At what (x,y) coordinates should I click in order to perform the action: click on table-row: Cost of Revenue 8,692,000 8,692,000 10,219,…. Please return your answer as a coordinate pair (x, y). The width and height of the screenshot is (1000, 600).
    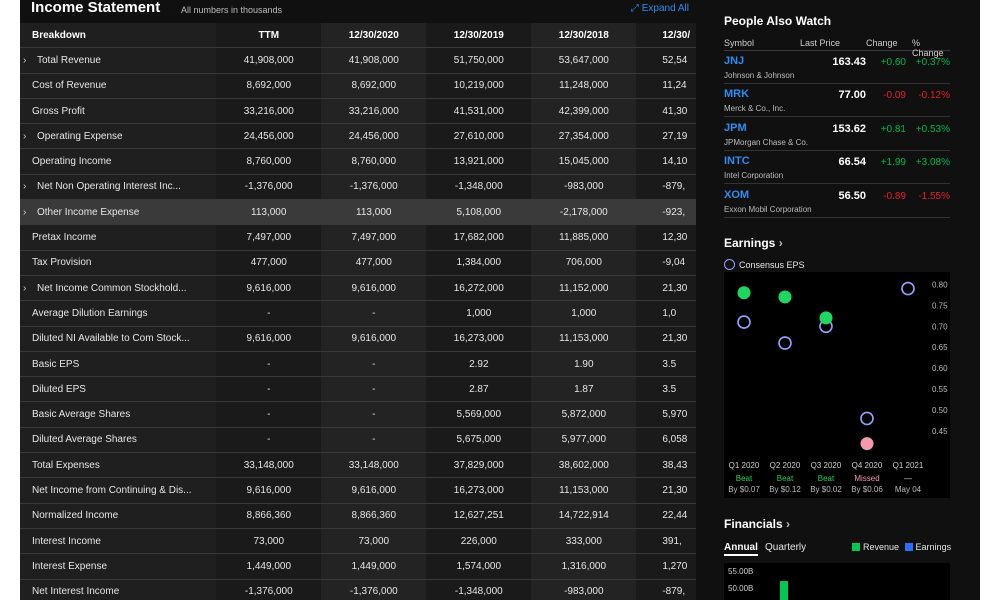
    Looking at the image, I should click on (358, 86).